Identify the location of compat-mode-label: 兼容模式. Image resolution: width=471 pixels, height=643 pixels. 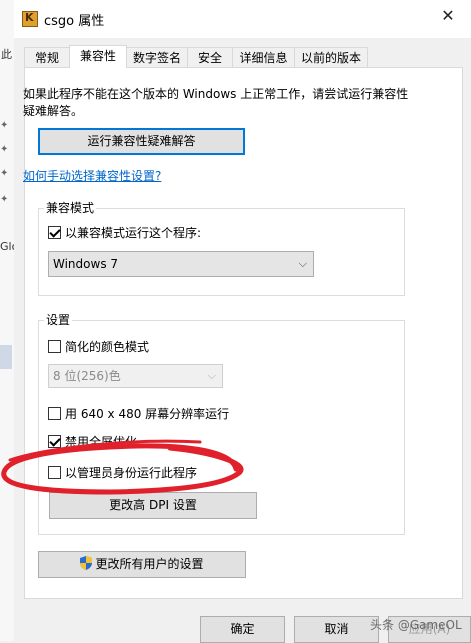
(70, 207).